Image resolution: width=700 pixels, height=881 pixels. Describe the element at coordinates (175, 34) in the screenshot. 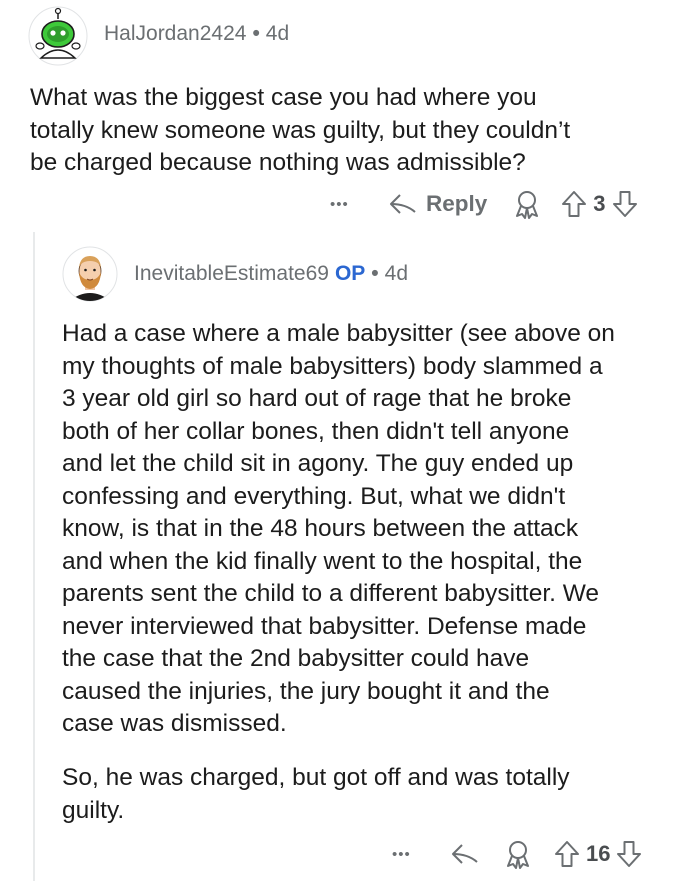

I see `parent-username: HalJordan2424` at that location.